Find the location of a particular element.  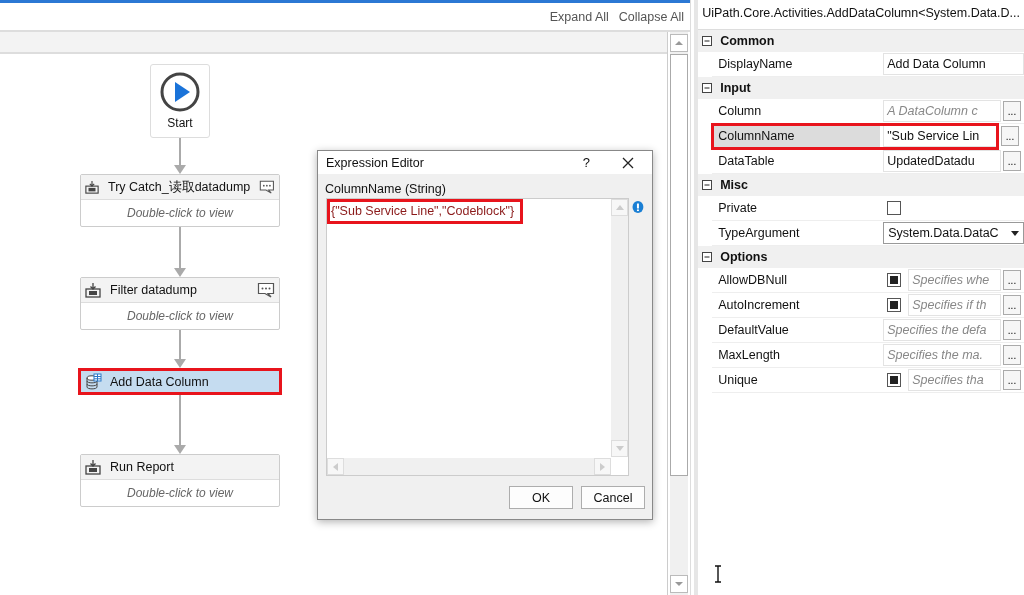

activity-title: Filter datadump is located at coordinates (154, 290).